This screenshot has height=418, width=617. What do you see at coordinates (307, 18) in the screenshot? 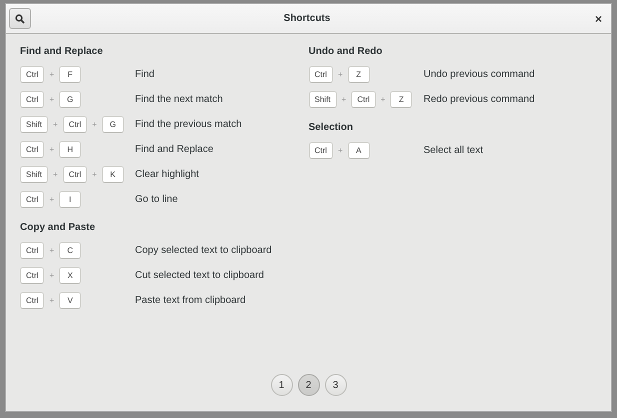
I see `window-title: Shortcuts` at bounding box center [307, 18].